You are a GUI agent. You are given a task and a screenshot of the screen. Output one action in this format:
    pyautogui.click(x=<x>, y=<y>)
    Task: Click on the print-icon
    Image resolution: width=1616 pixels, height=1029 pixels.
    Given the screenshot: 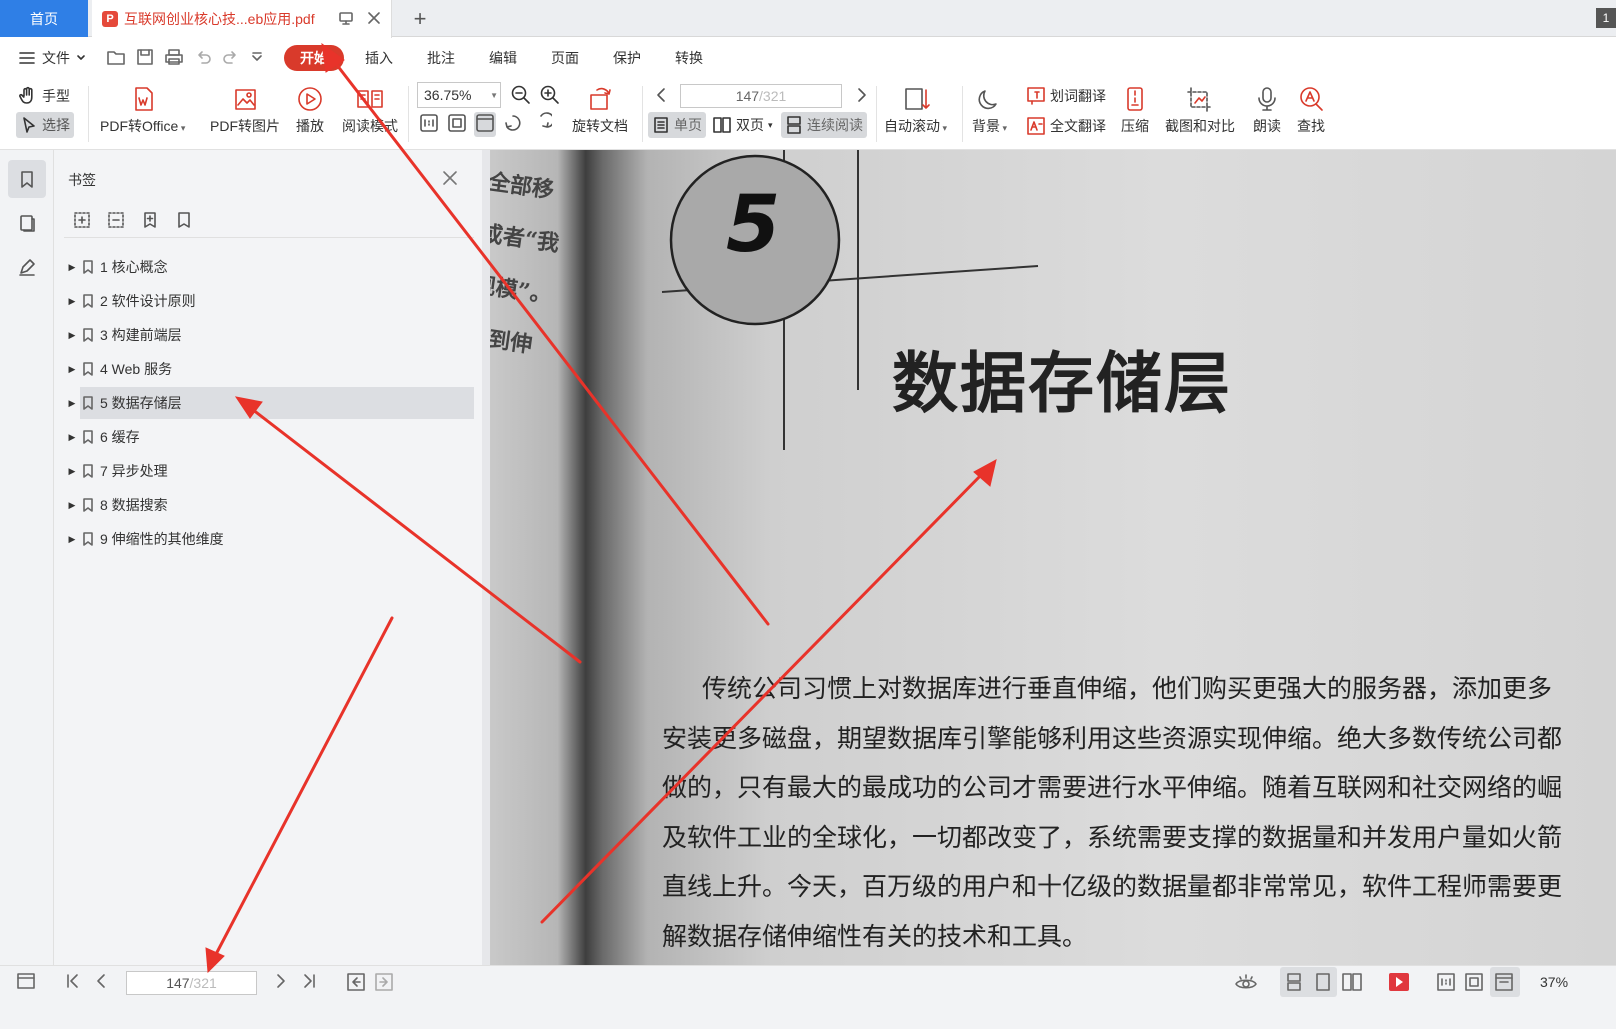 What is the action you would take?
    pyautogui.click(x=174, y=58)
    